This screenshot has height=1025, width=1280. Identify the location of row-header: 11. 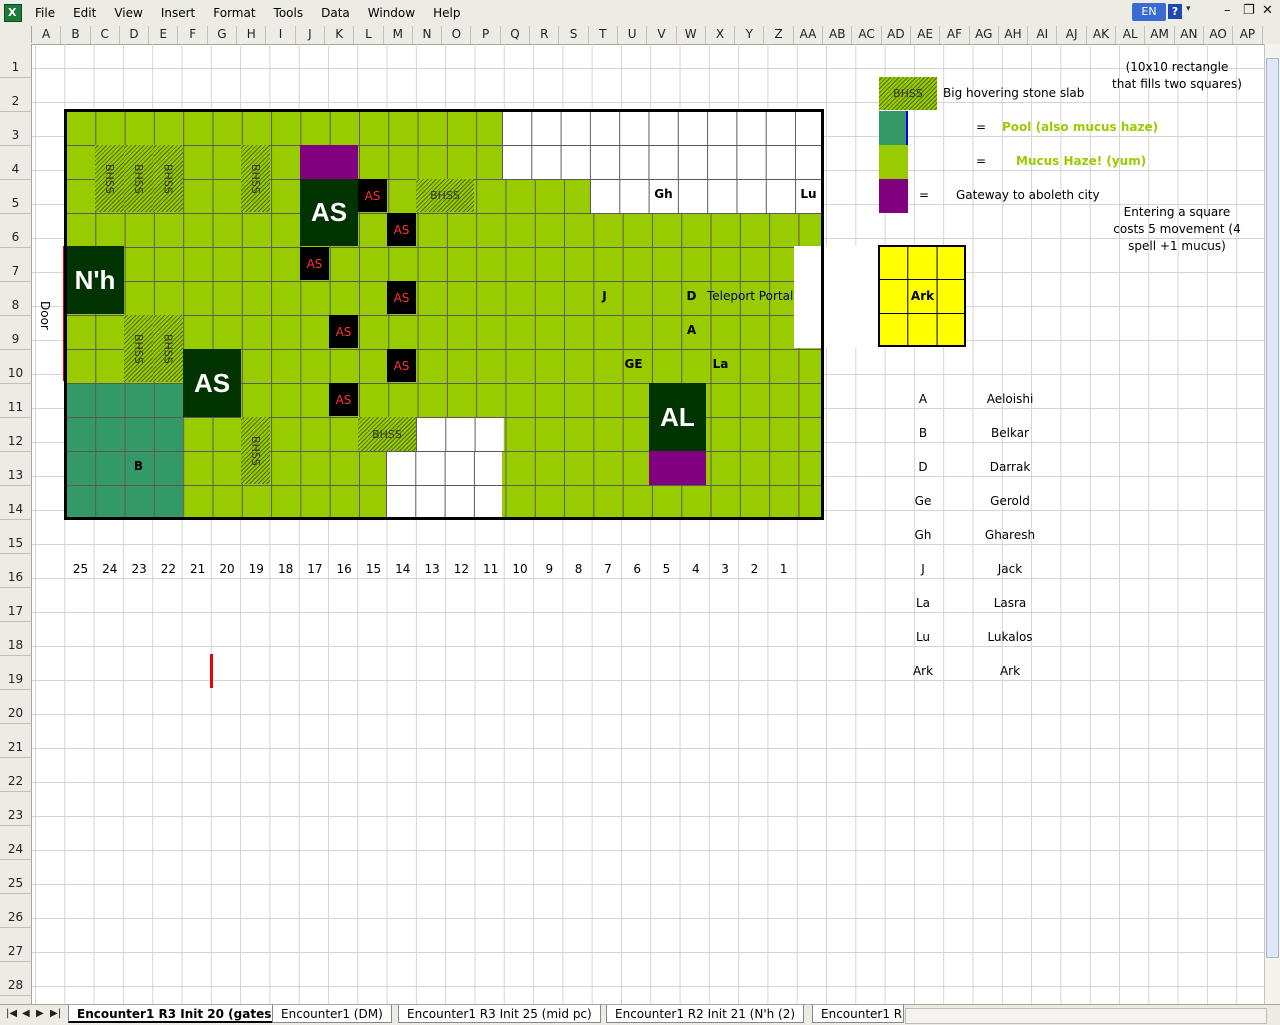
(15, 401).